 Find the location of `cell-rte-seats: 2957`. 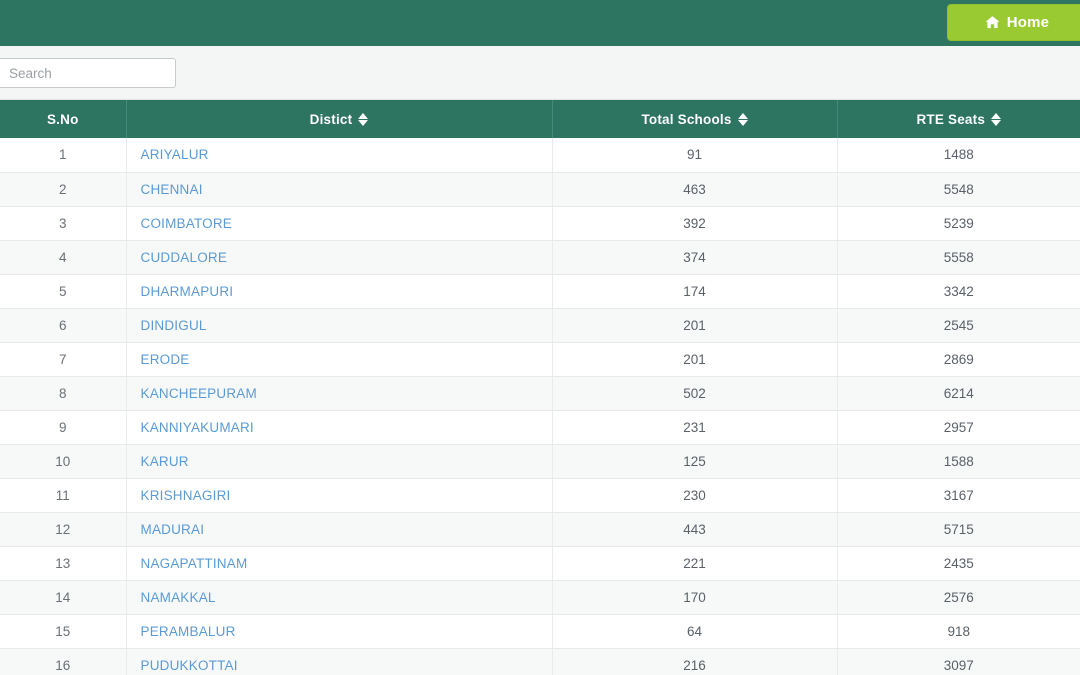

cell-rte-seats: 2957 is located at coordinates (958, 427).